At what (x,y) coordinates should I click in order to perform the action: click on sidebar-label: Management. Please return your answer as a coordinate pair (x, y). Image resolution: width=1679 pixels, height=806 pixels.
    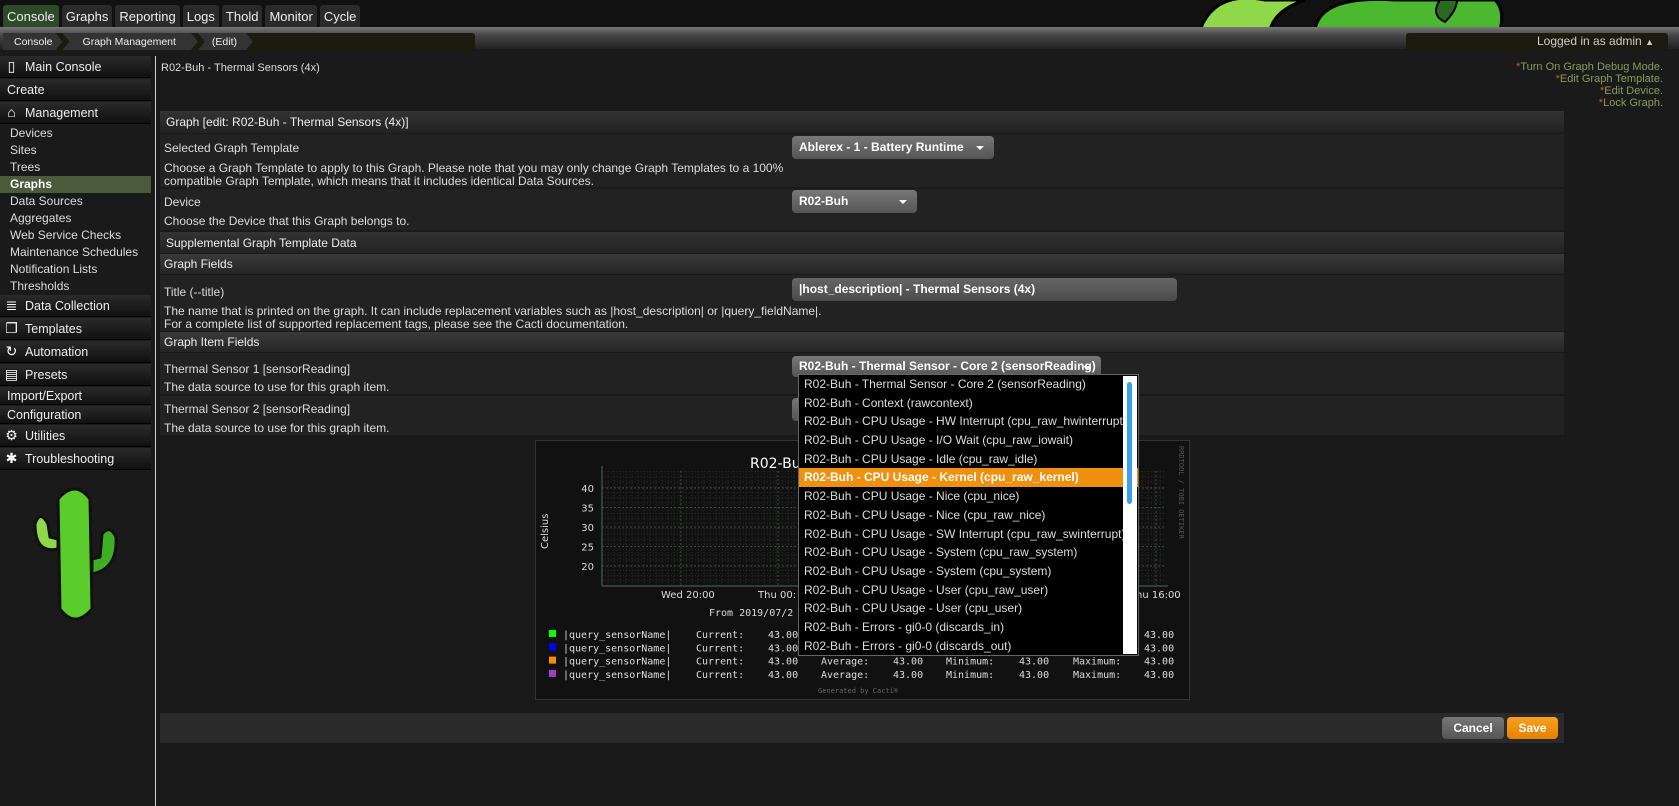
    Looking at the image, I should click on (61, 112).